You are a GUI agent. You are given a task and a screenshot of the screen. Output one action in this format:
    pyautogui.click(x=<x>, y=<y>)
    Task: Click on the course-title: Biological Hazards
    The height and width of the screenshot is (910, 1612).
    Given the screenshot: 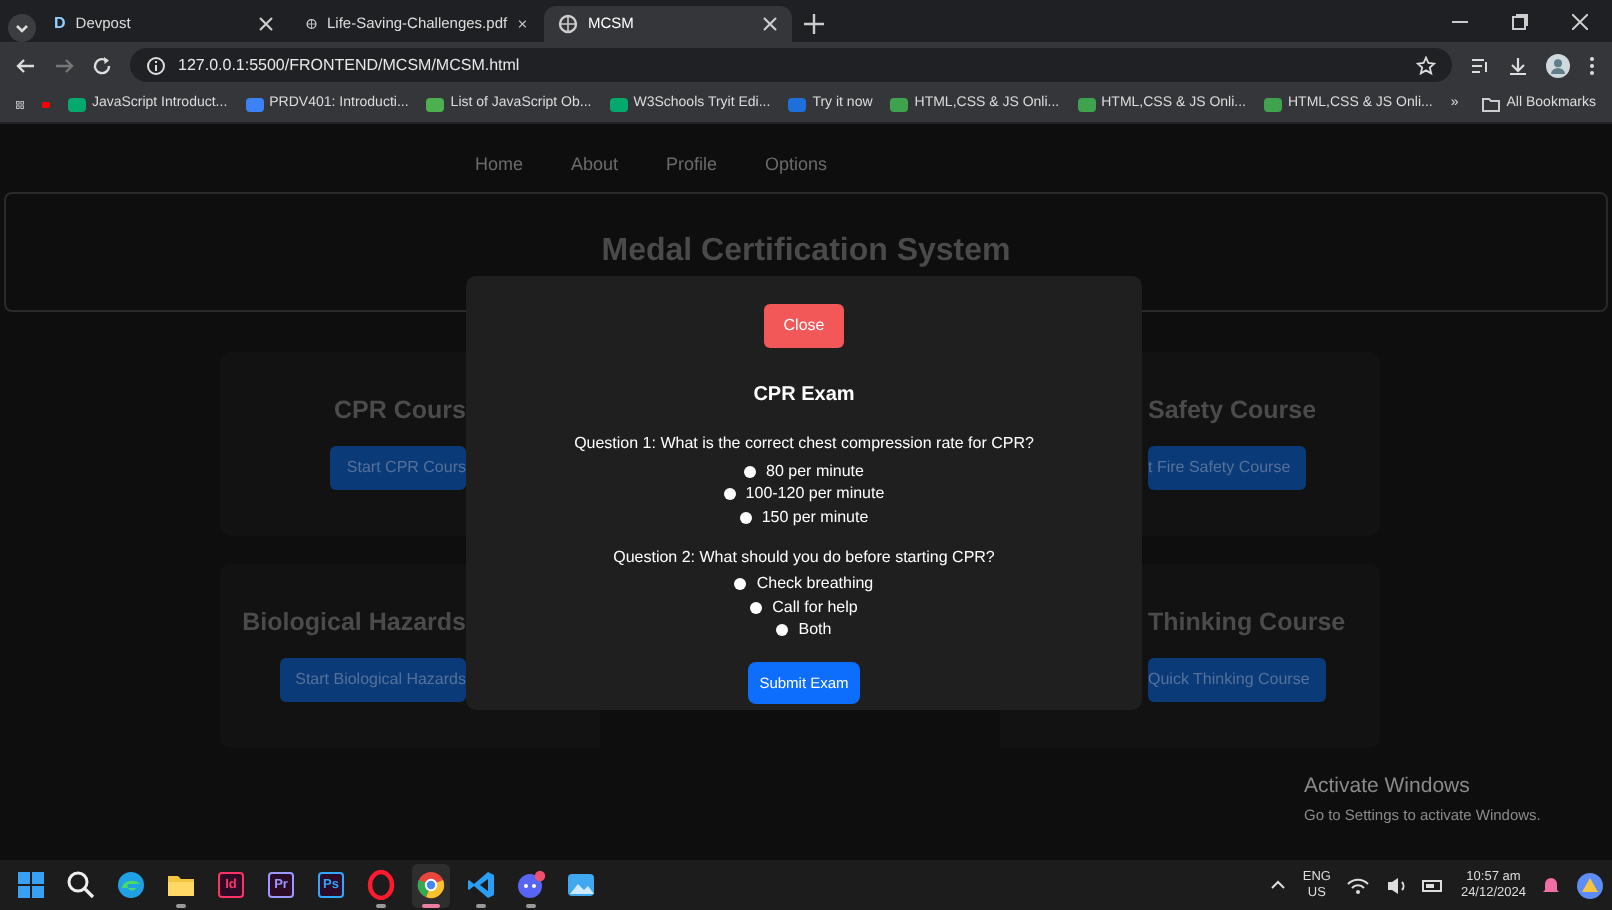 What is the action you would take?
    pyautogui.click(x=354, y=623)
    